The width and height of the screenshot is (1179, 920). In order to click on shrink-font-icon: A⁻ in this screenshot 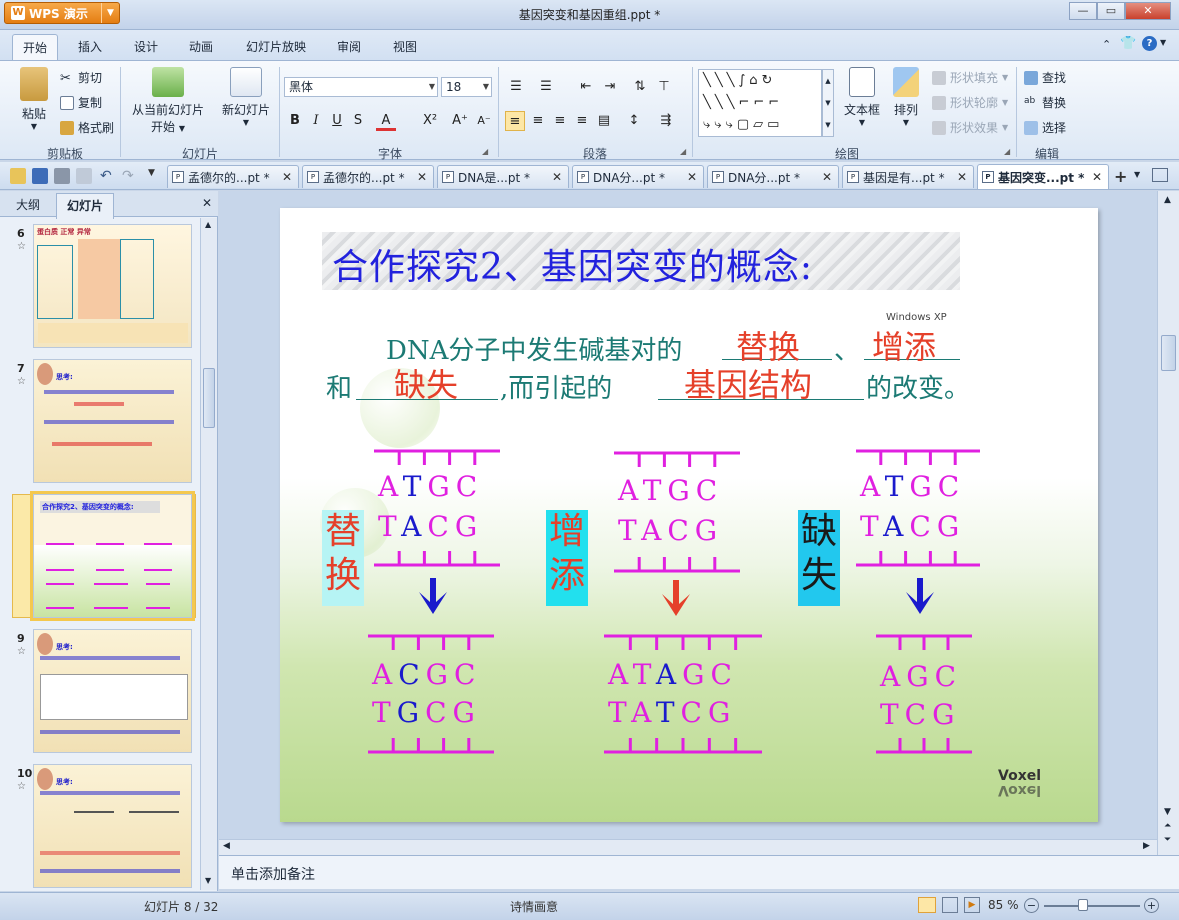, I will do `click(484, 121)`.